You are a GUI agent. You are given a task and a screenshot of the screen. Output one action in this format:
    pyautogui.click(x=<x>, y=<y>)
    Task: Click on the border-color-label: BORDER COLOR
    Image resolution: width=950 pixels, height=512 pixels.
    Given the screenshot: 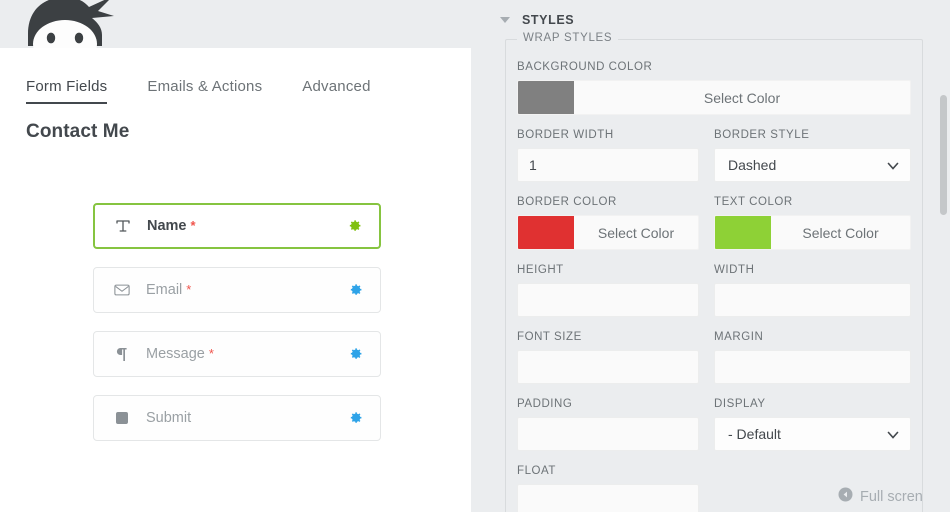 What is the action you would take?
    pyautogui.click(x=567, y=202)
    